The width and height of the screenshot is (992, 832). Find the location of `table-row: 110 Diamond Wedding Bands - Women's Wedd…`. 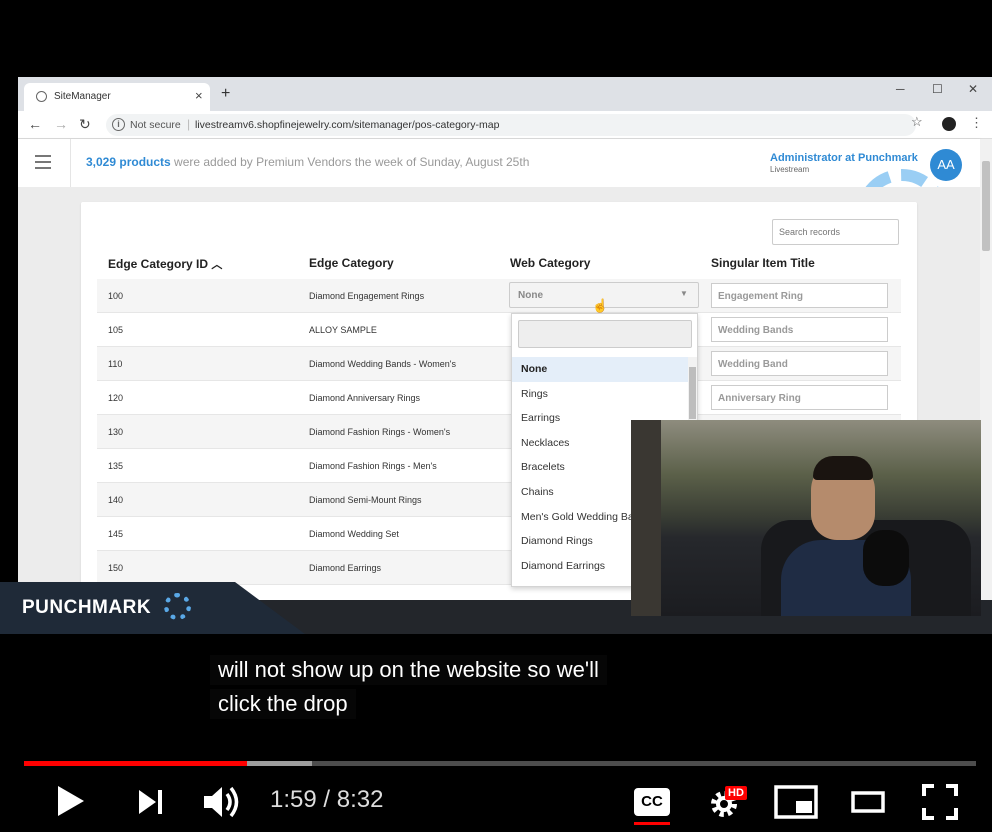

table-row: 110 Diamond Wedding Bands - Women's Wedd… is located at coordinates (499, 364).